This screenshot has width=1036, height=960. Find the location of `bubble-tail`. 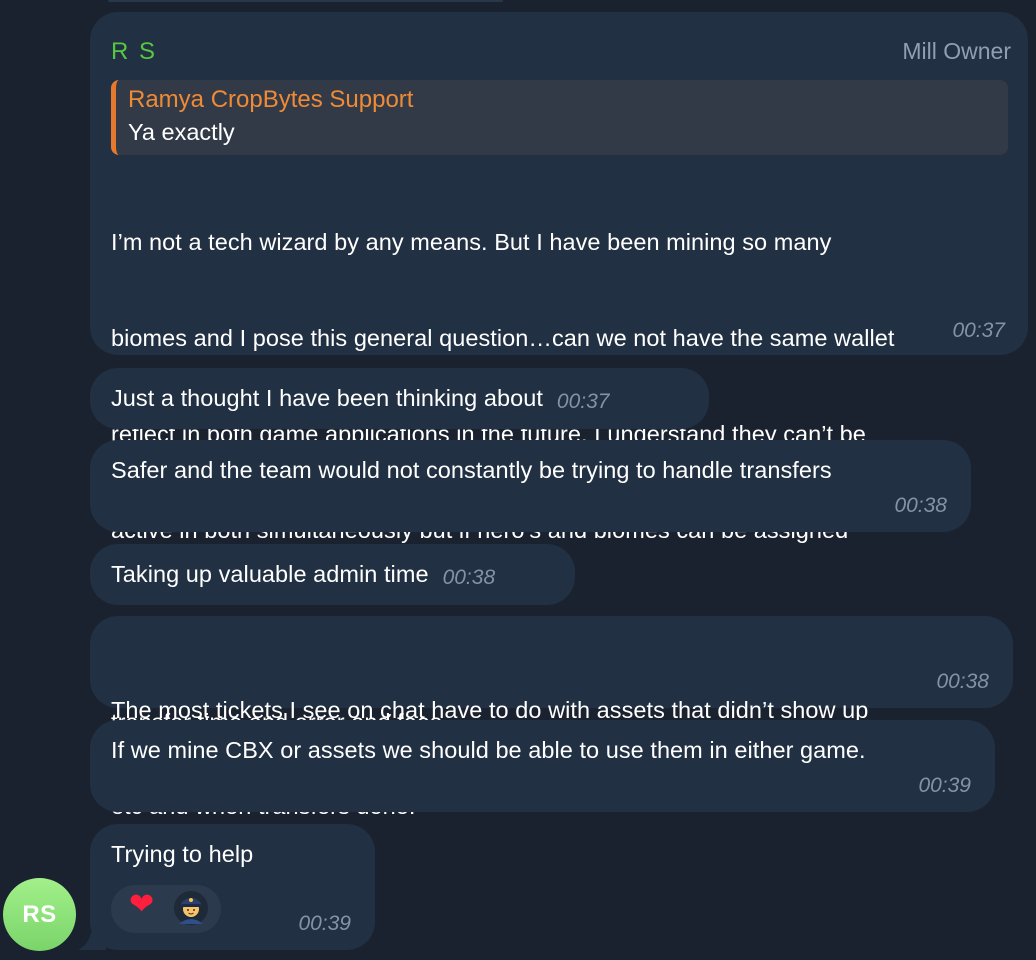

bubble-tail is located at coordinates (92, 935).